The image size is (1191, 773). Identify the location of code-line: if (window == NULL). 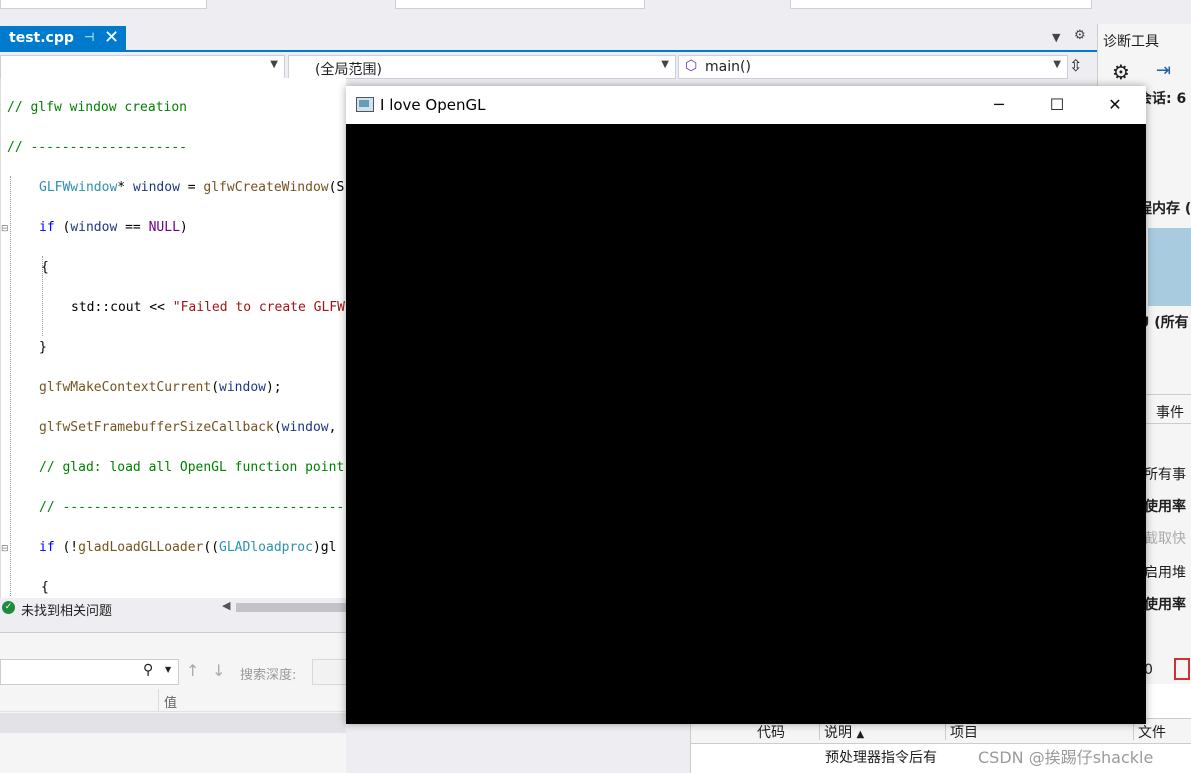
(113, 227).